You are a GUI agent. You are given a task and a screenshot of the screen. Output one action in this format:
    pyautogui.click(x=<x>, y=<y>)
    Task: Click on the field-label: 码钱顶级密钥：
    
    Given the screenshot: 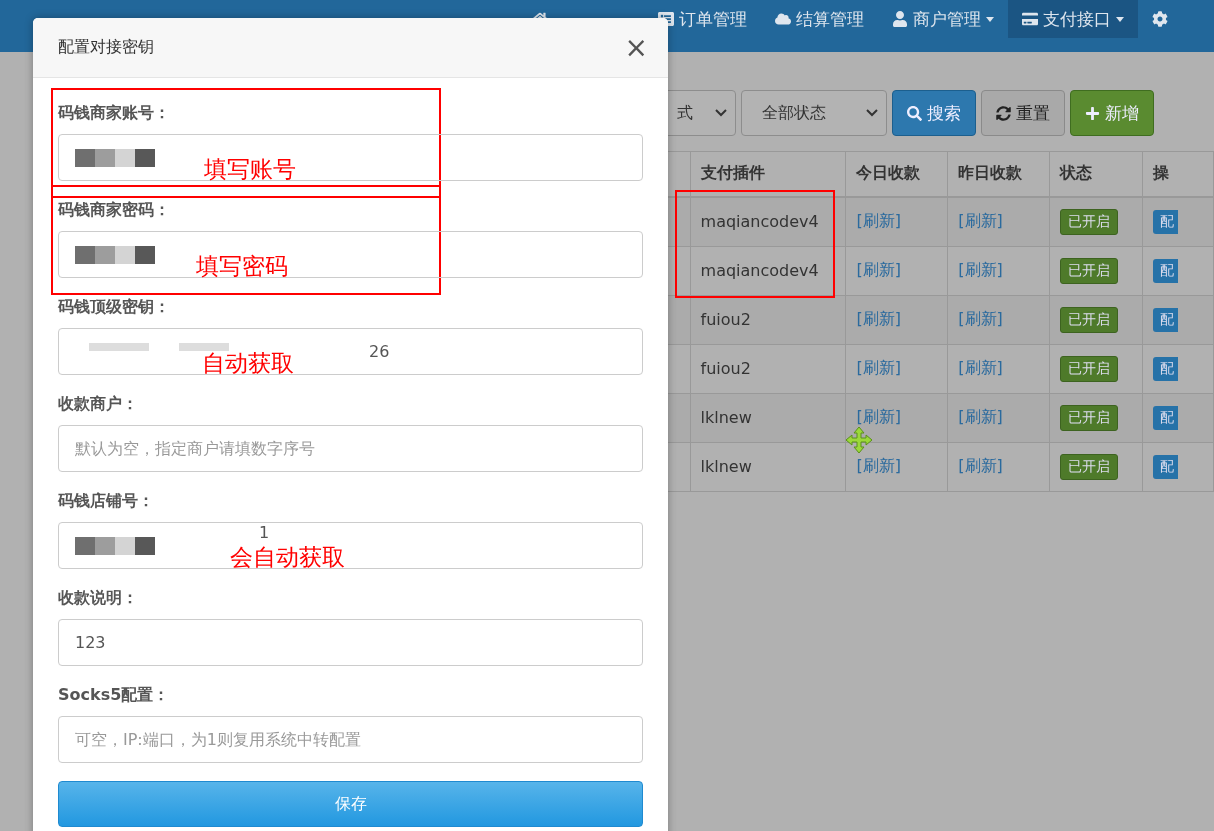 What is the action you would take?
    pyautogui.click(x=114, y=307)
    